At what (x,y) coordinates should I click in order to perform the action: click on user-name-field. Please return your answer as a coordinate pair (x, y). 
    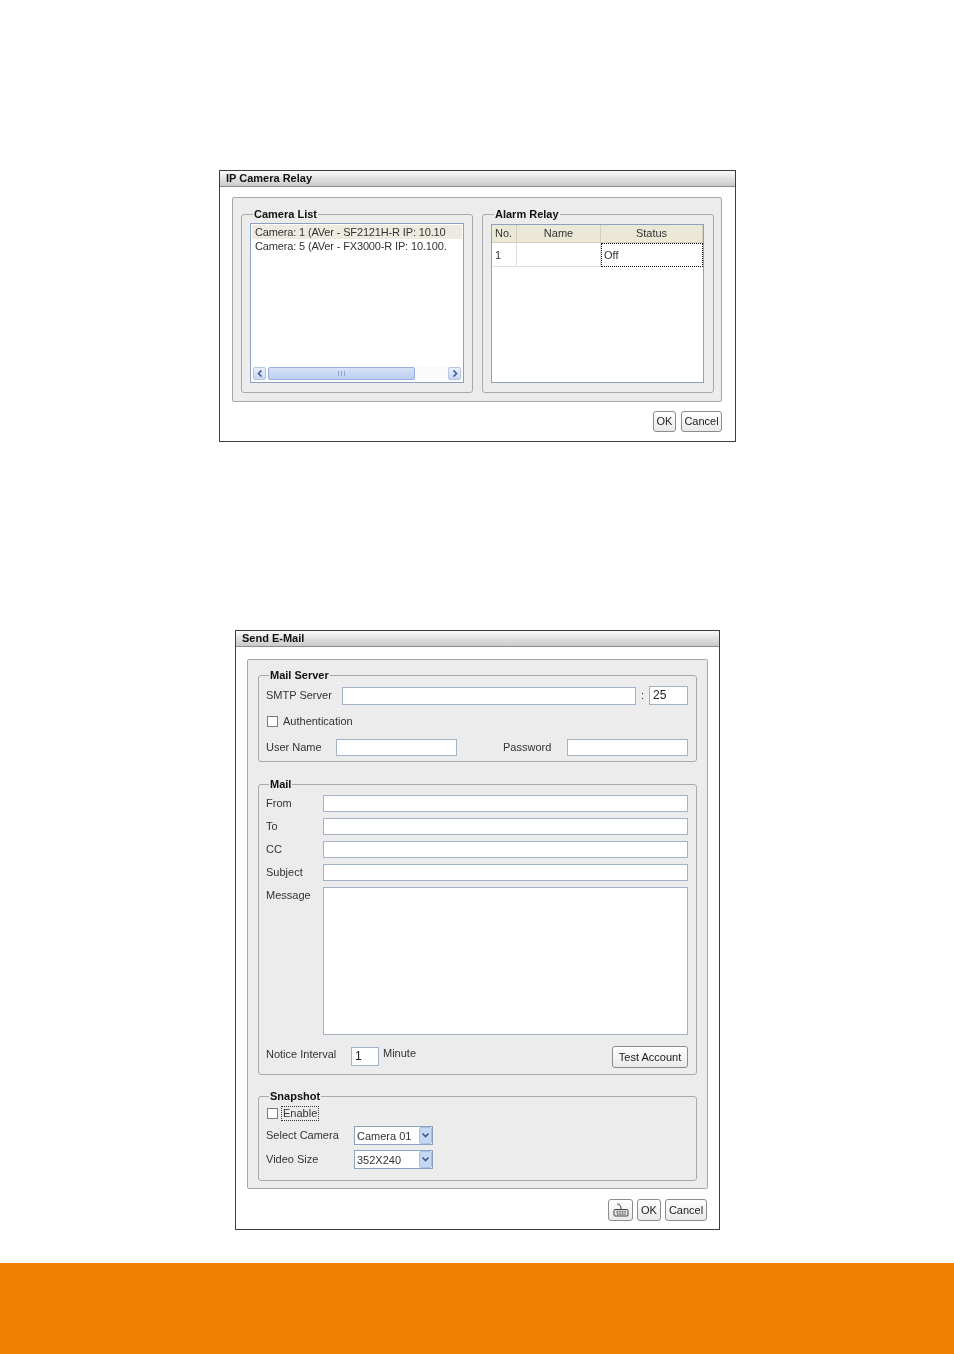
    Looking at the image, I should click on (396, 747).